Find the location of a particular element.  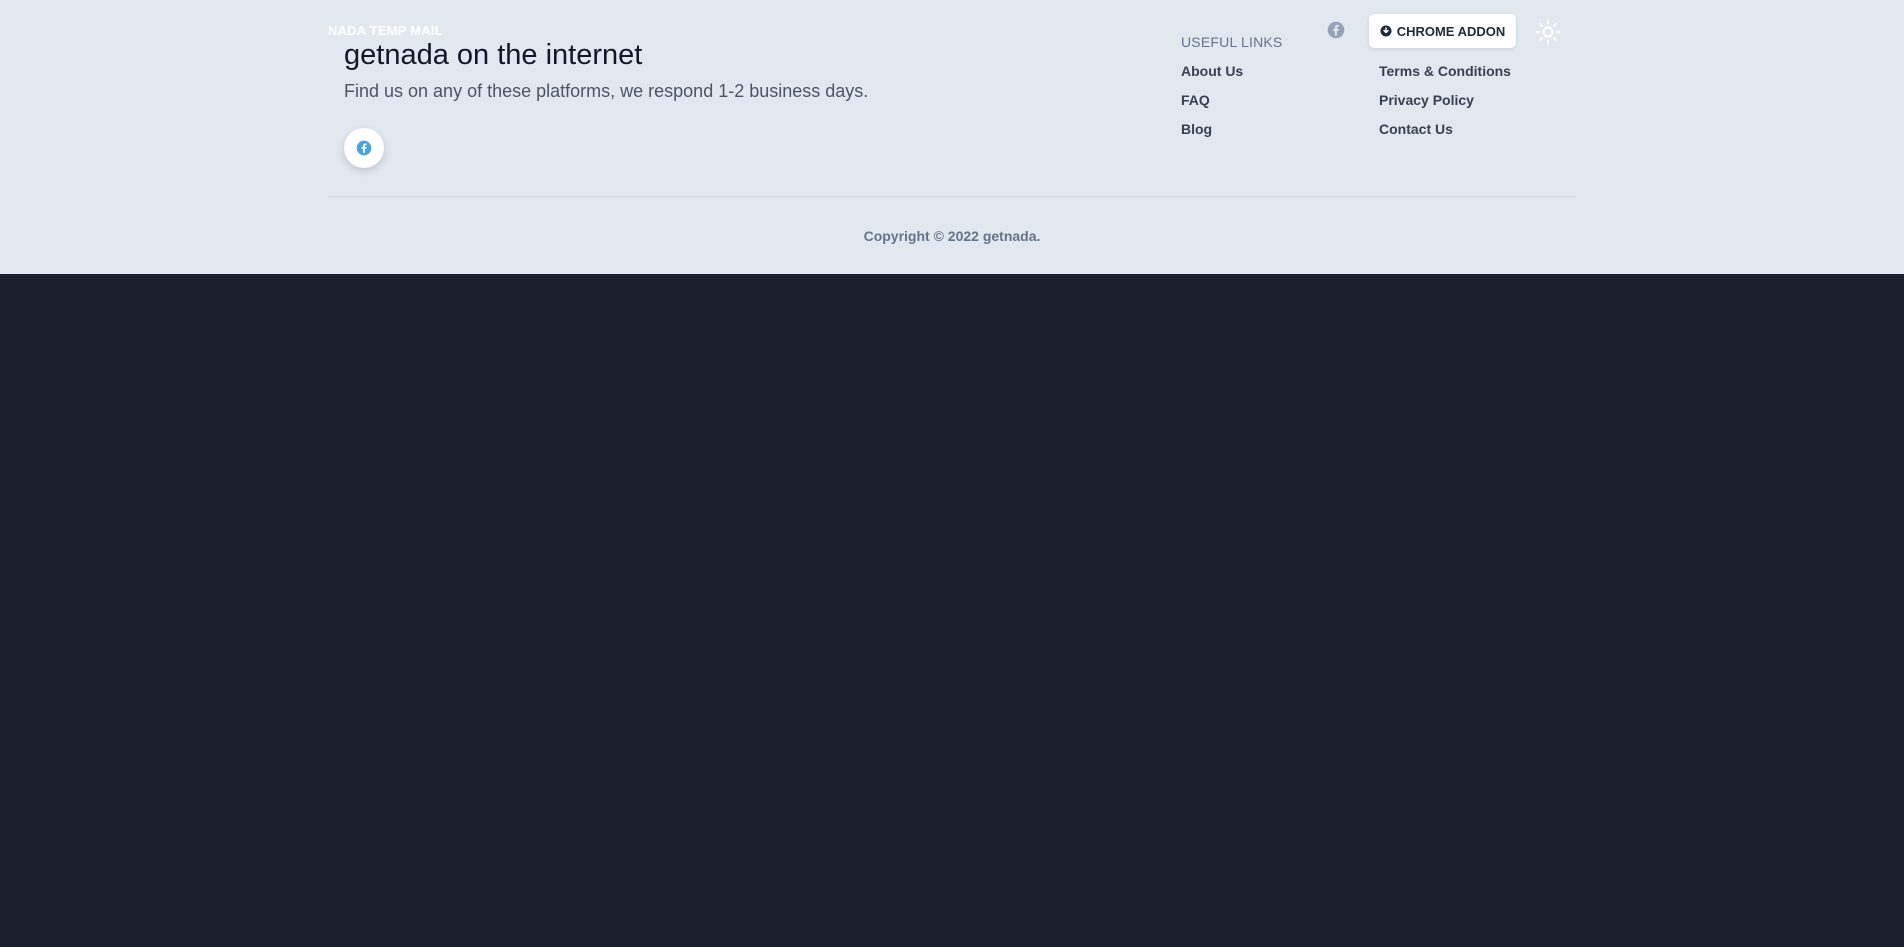

useful-links-title: USEFUL LINKS is located at coordinates (1232, 42).